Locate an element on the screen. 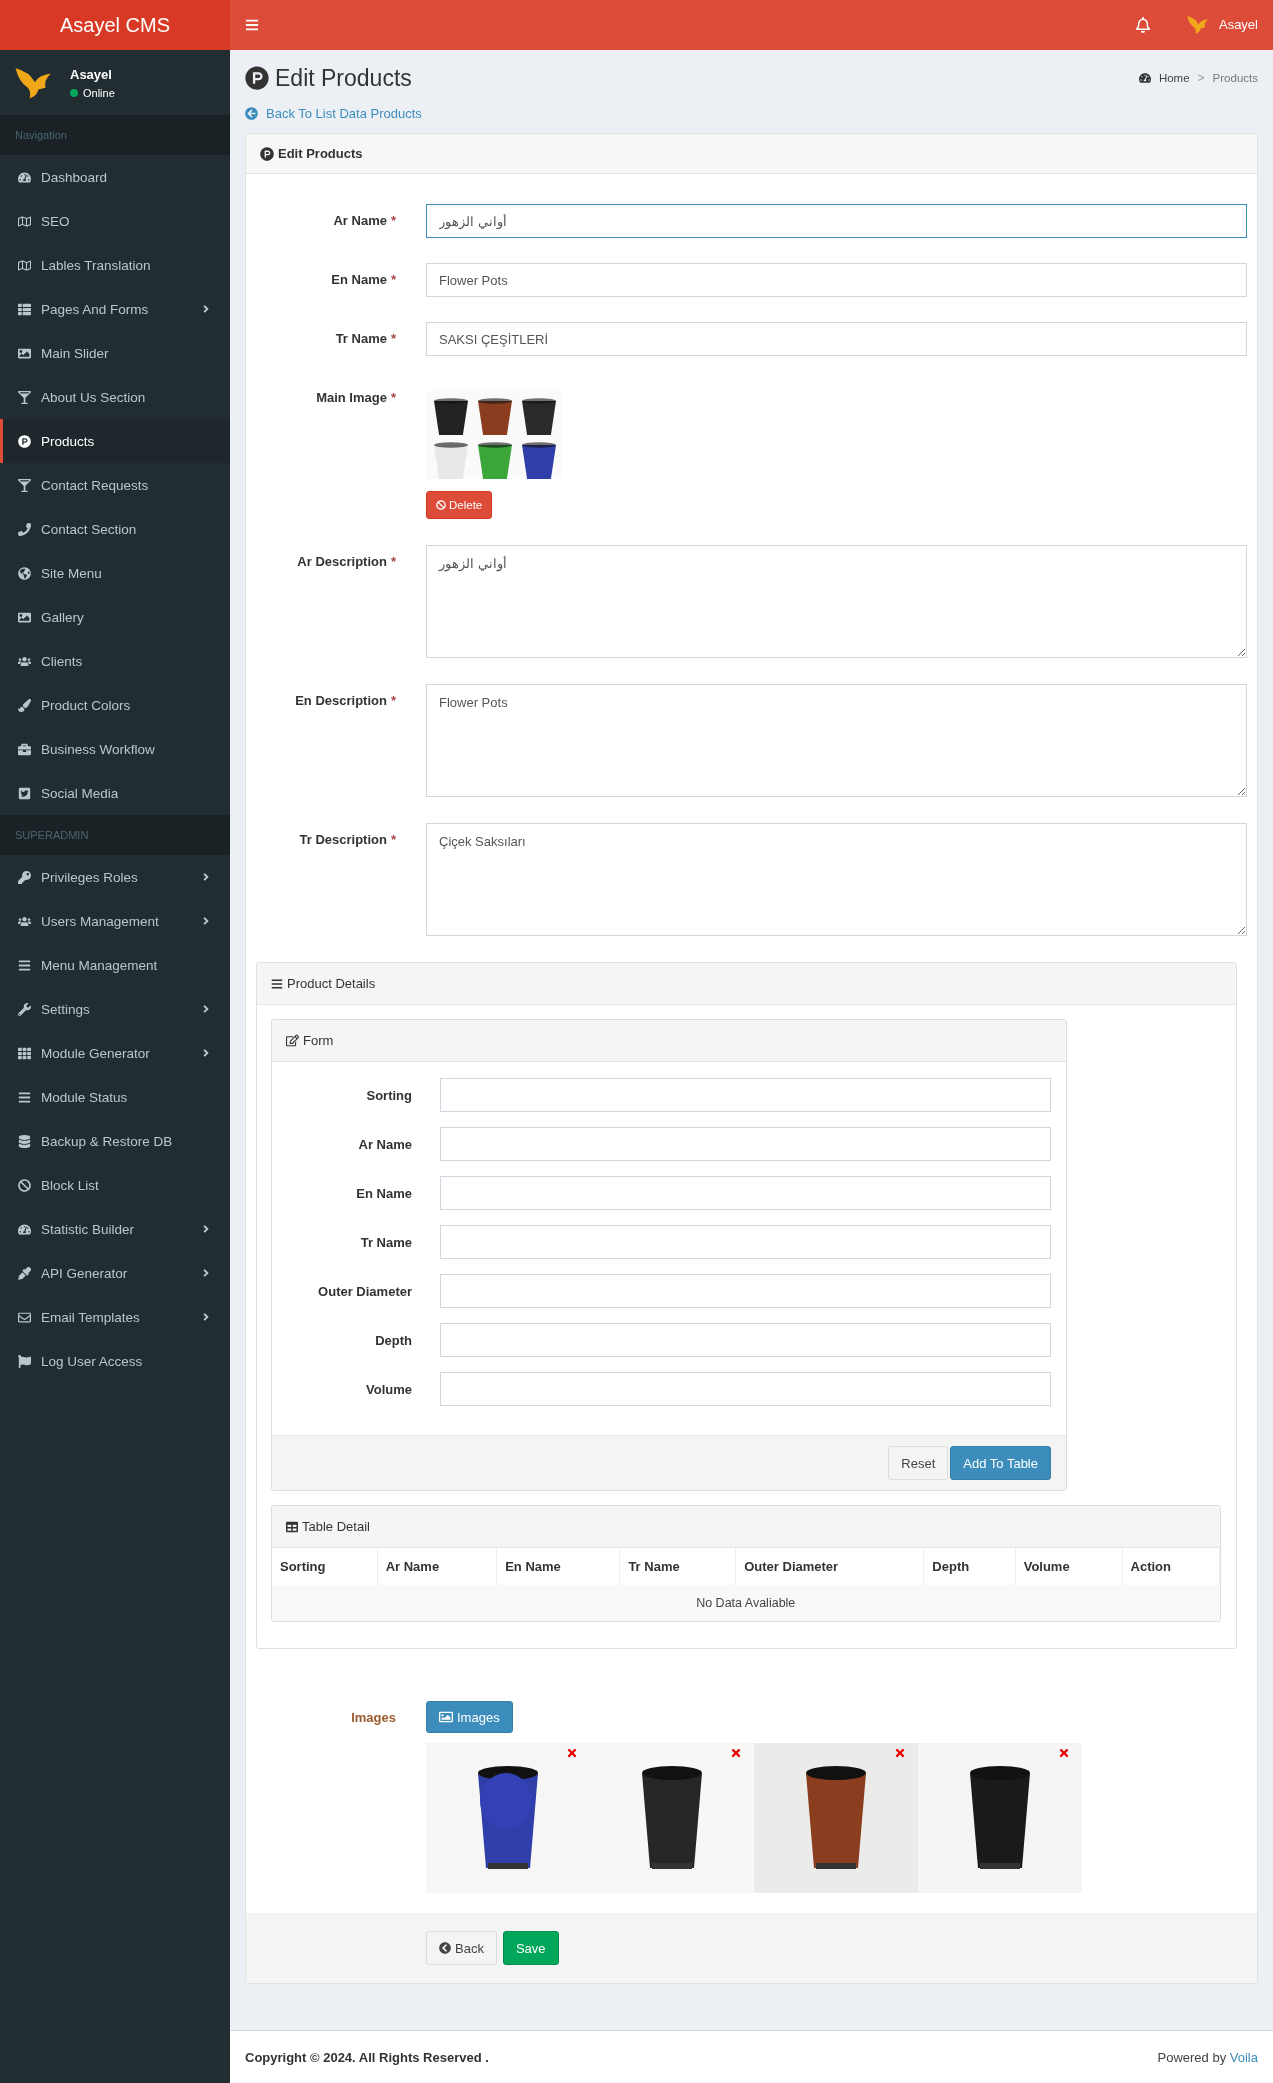  sidebar-item: Statistic Builder is located at coordinates (115, 1229).